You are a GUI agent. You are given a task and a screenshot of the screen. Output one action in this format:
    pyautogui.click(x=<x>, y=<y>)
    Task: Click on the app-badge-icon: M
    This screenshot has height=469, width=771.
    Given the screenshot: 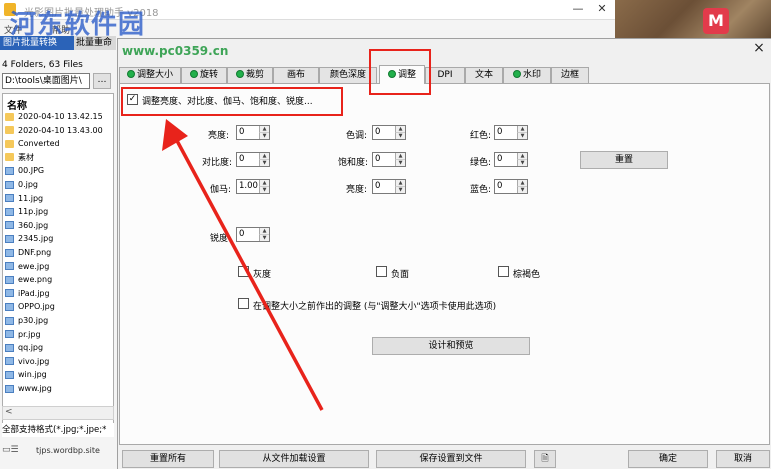 What is the action you would take?
    pyautogui.click(x=716, y=21)
    